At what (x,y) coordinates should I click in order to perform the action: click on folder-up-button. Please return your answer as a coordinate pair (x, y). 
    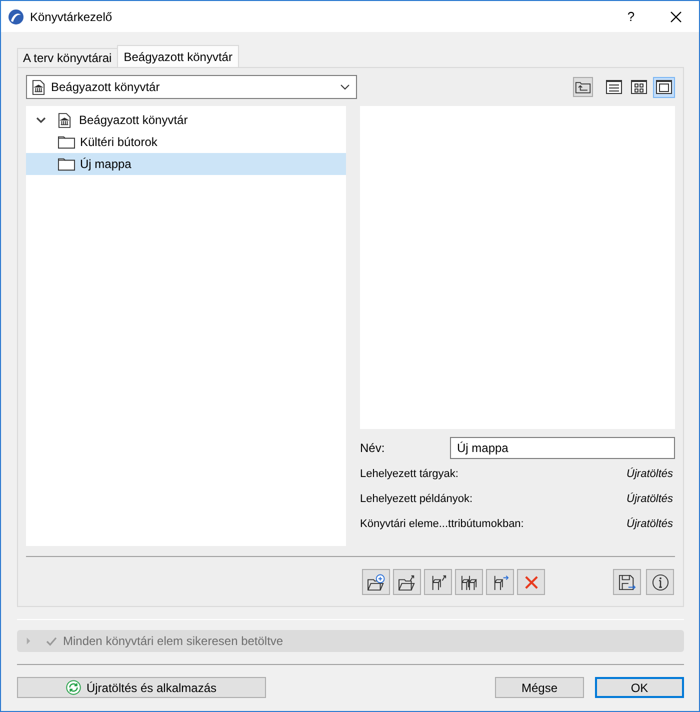
    Looking at the image, I should click on (583, 87).